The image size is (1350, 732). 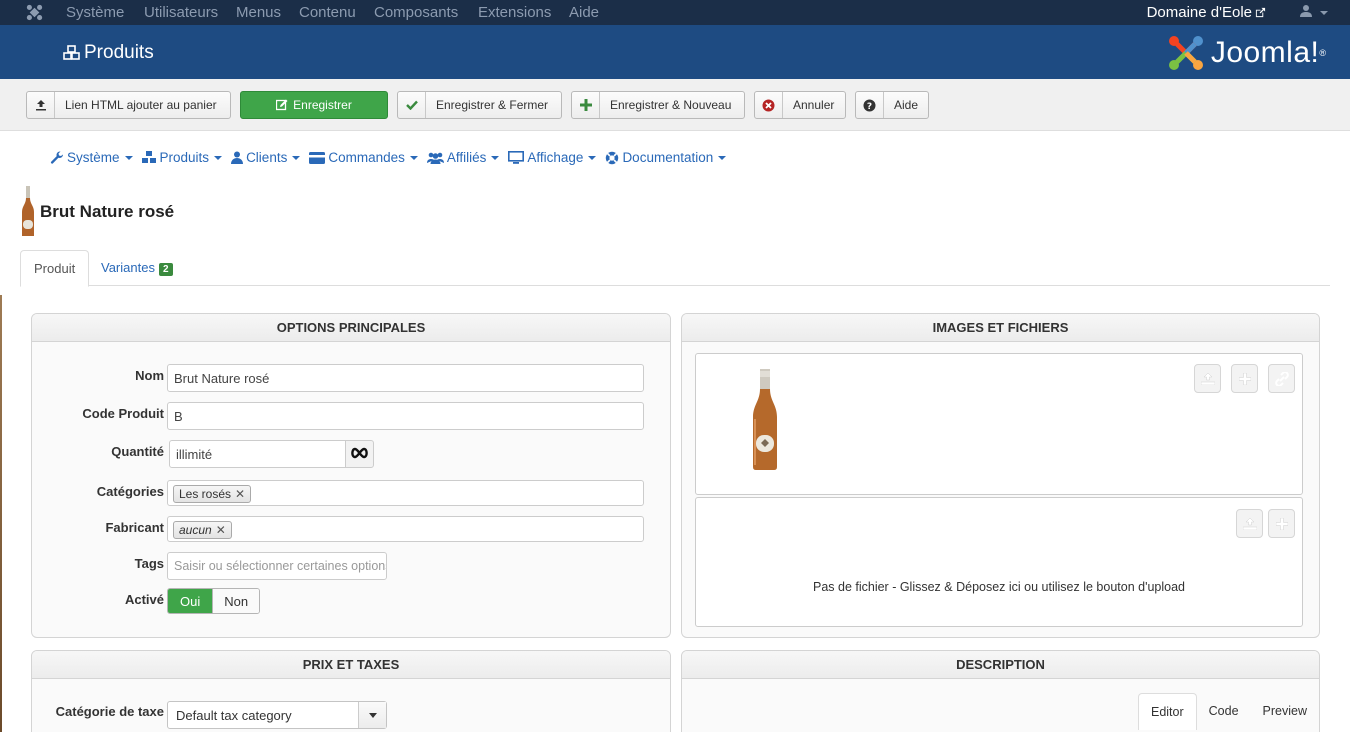 I want to click on active-toggle: Oui Non, so click(x=214, y=601).